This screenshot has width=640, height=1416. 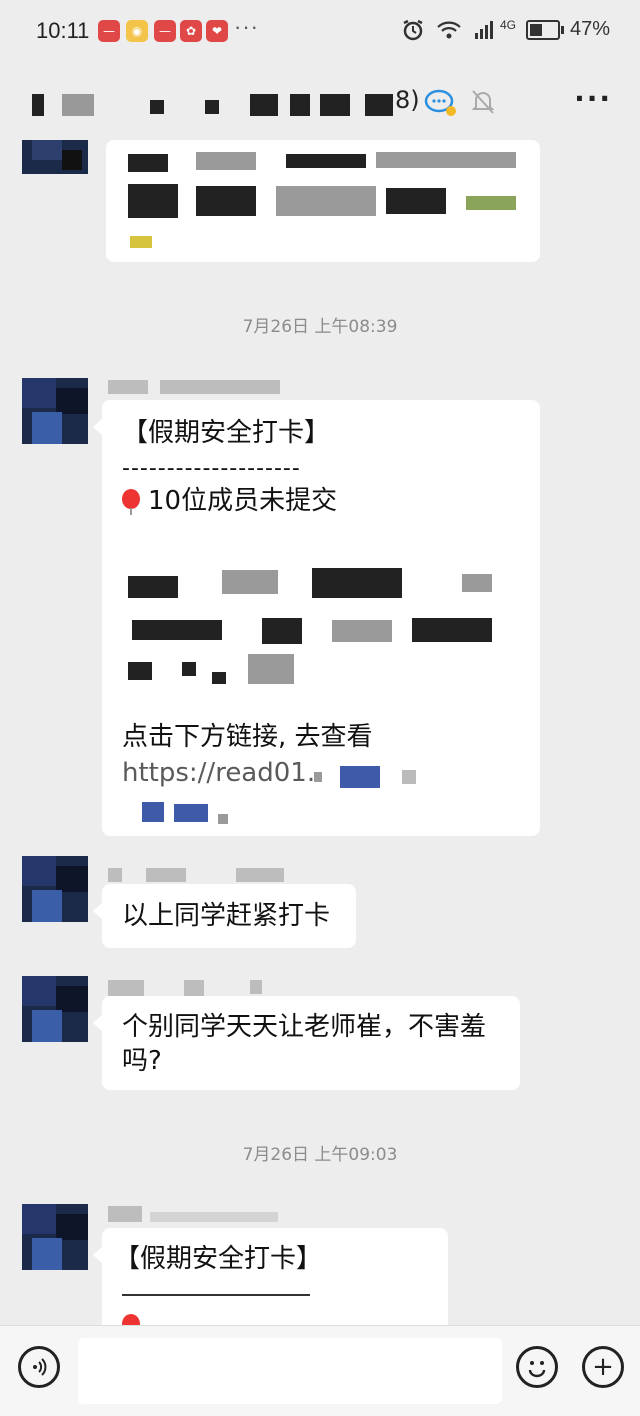 What do you see at coordinates (216, 1295) in the screenshot?
I see `card-divider` at bounding box center [216, 1295].